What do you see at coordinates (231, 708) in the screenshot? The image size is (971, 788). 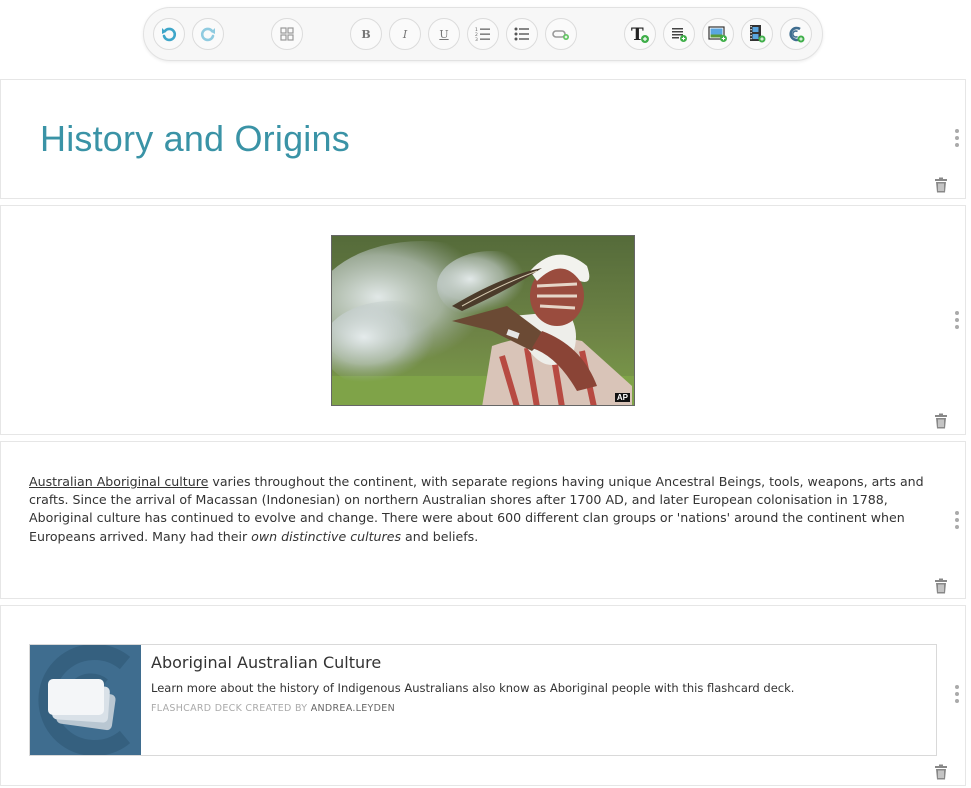 I see `deck-meta-prefix: FLASHCARD DECK CREATED BY` at bounding box center [231, 708].